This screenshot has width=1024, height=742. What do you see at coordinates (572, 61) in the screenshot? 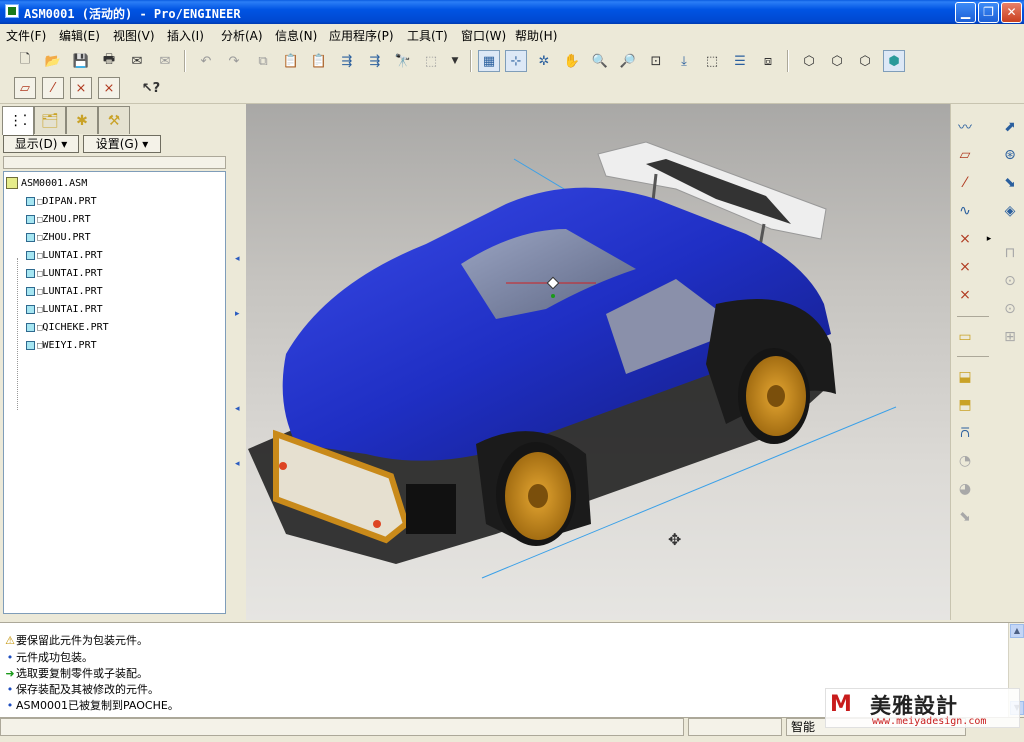
I see `spin-center-icon: ✋` at bounding box center [572, 61].